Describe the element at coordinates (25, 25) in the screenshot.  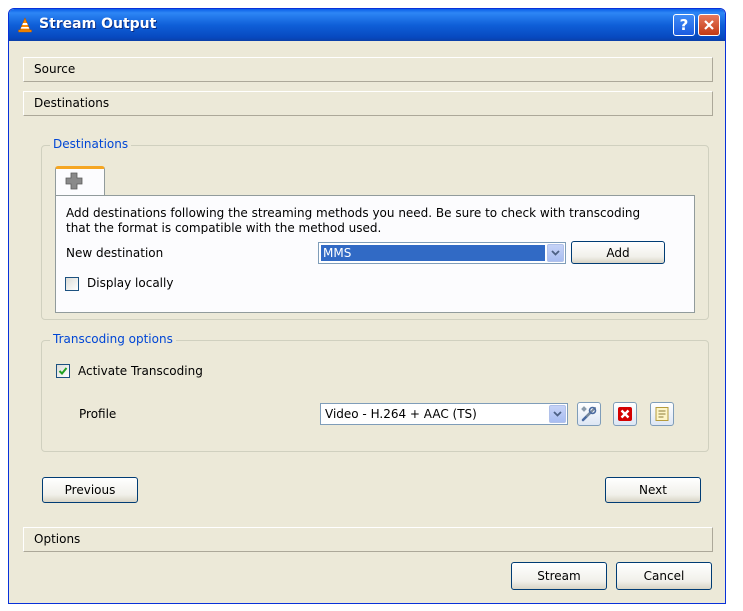
I see `vlc-cone-icon` at that location.